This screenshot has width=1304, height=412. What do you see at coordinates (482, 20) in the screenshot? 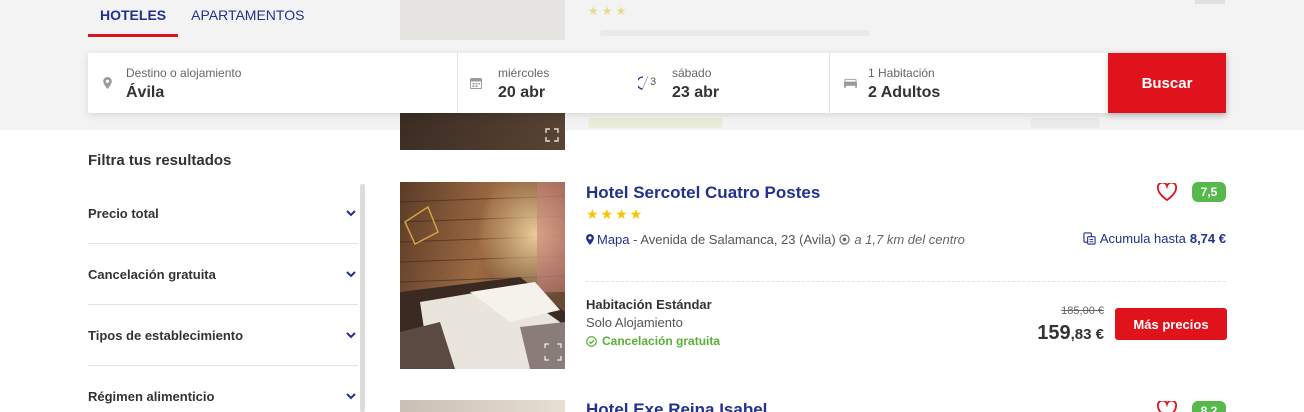
I see `previous-hotel-image` at bounding box center [482, 20].